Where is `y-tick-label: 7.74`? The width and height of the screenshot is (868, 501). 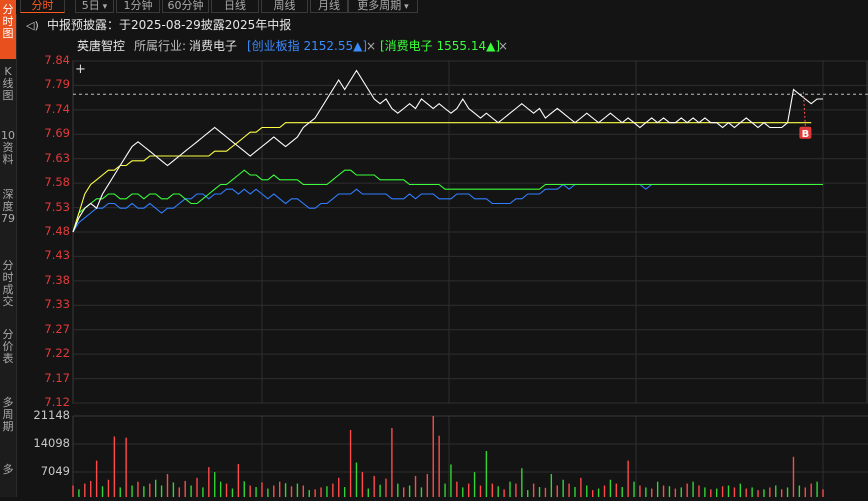 y-tick-label: 7.74 is located at coordinates (57, 108).